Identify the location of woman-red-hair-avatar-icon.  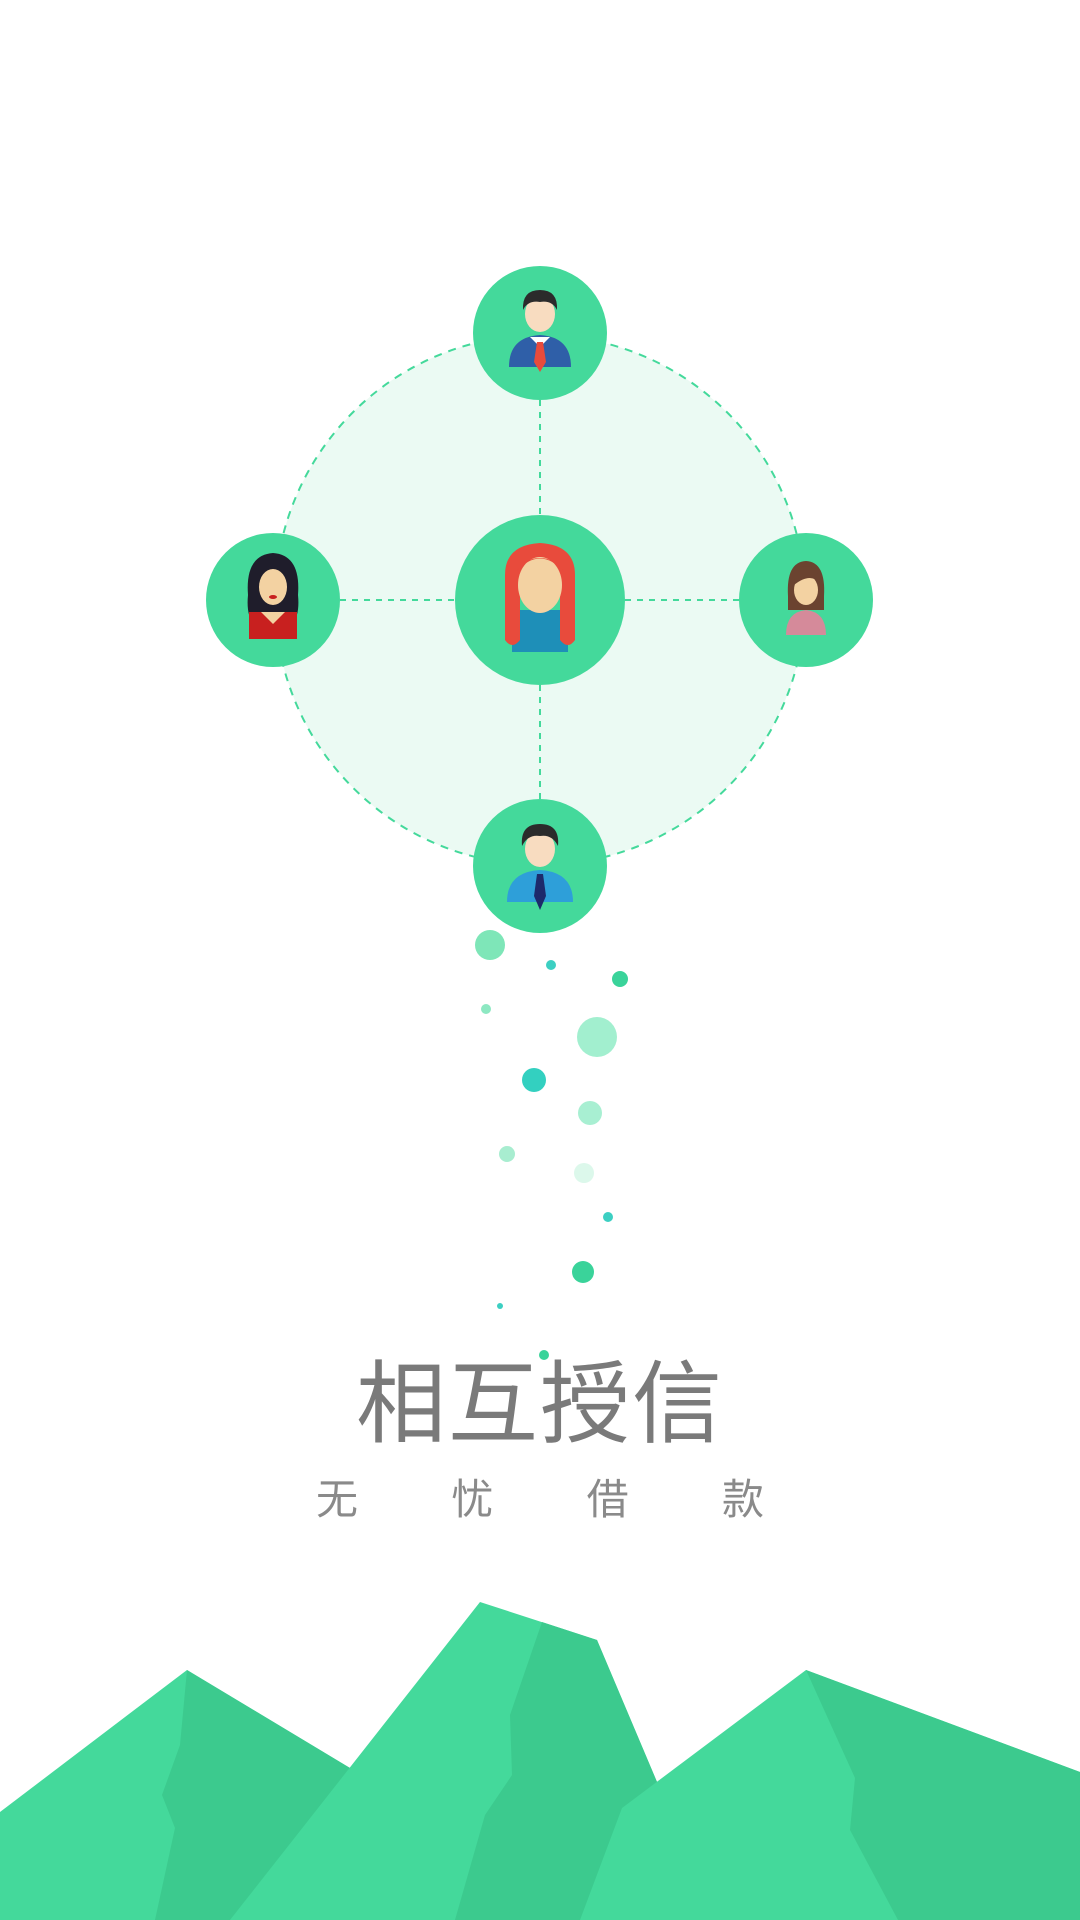
(540, 600).